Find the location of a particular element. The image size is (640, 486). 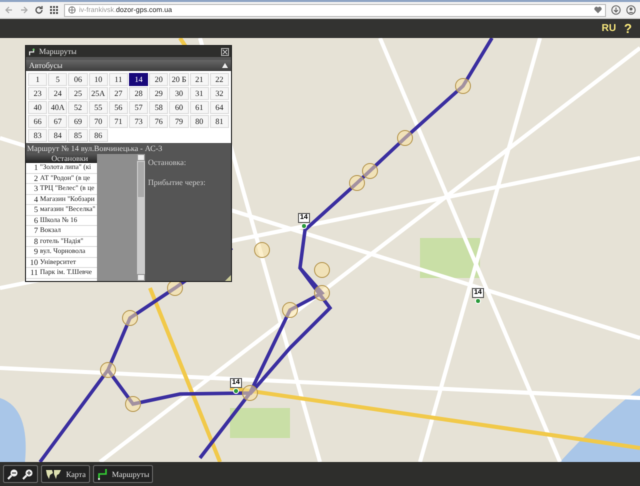

route-button: 79 is located at coordinates (179, 121).